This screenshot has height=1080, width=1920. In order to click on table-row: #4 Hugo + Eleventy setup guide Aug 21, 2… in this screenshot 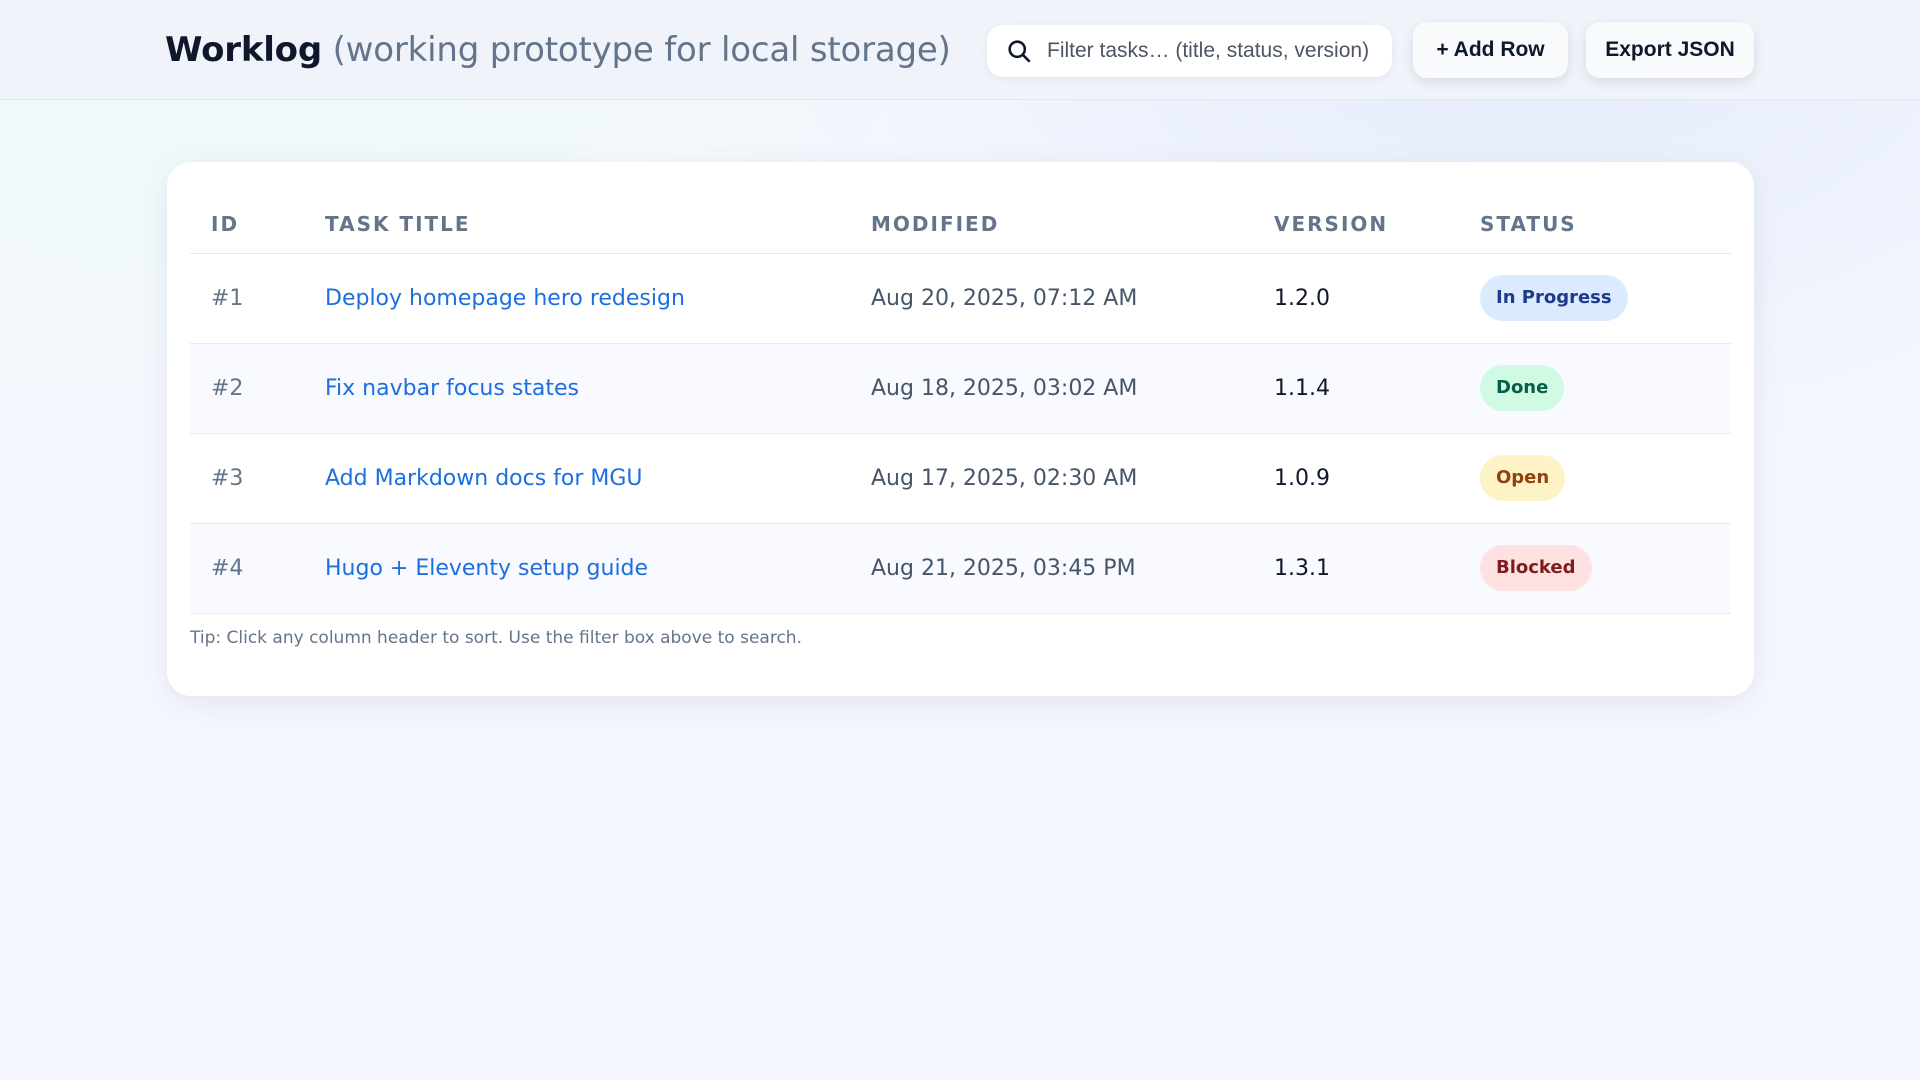, I will do `click(960, 568)`.